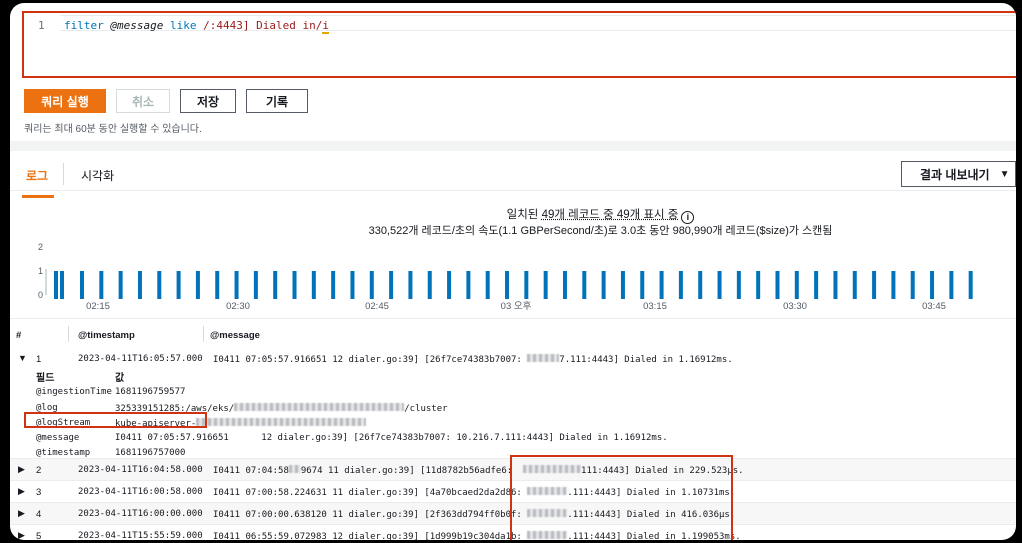  I want to click on code-flag: i, so click(325, 26).